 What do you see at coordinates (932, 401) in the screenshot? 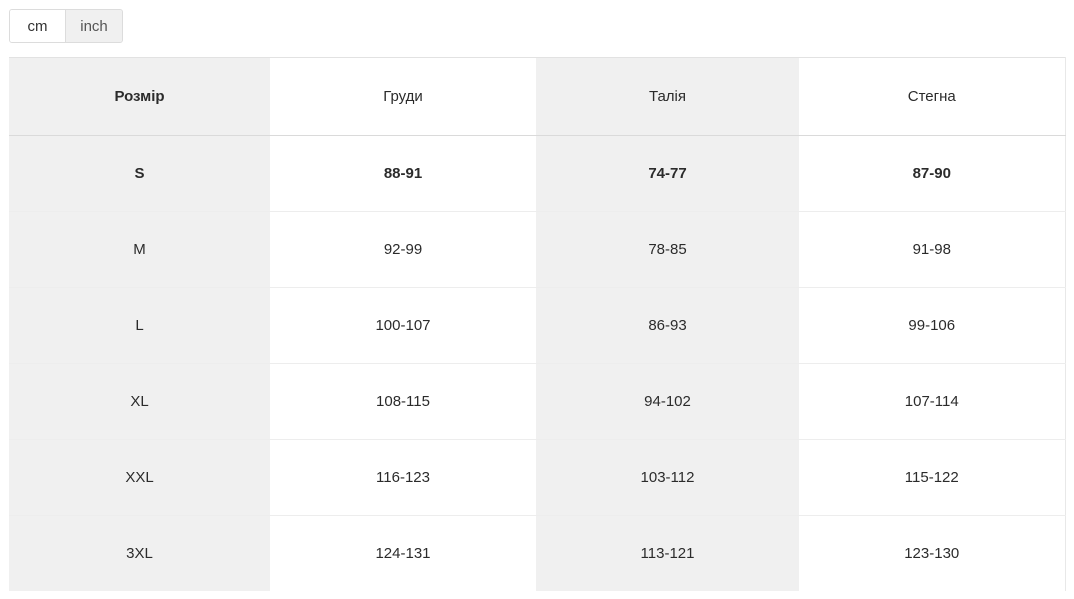
I see `cell-hips: 107-114` at bounding box center [932, 401].